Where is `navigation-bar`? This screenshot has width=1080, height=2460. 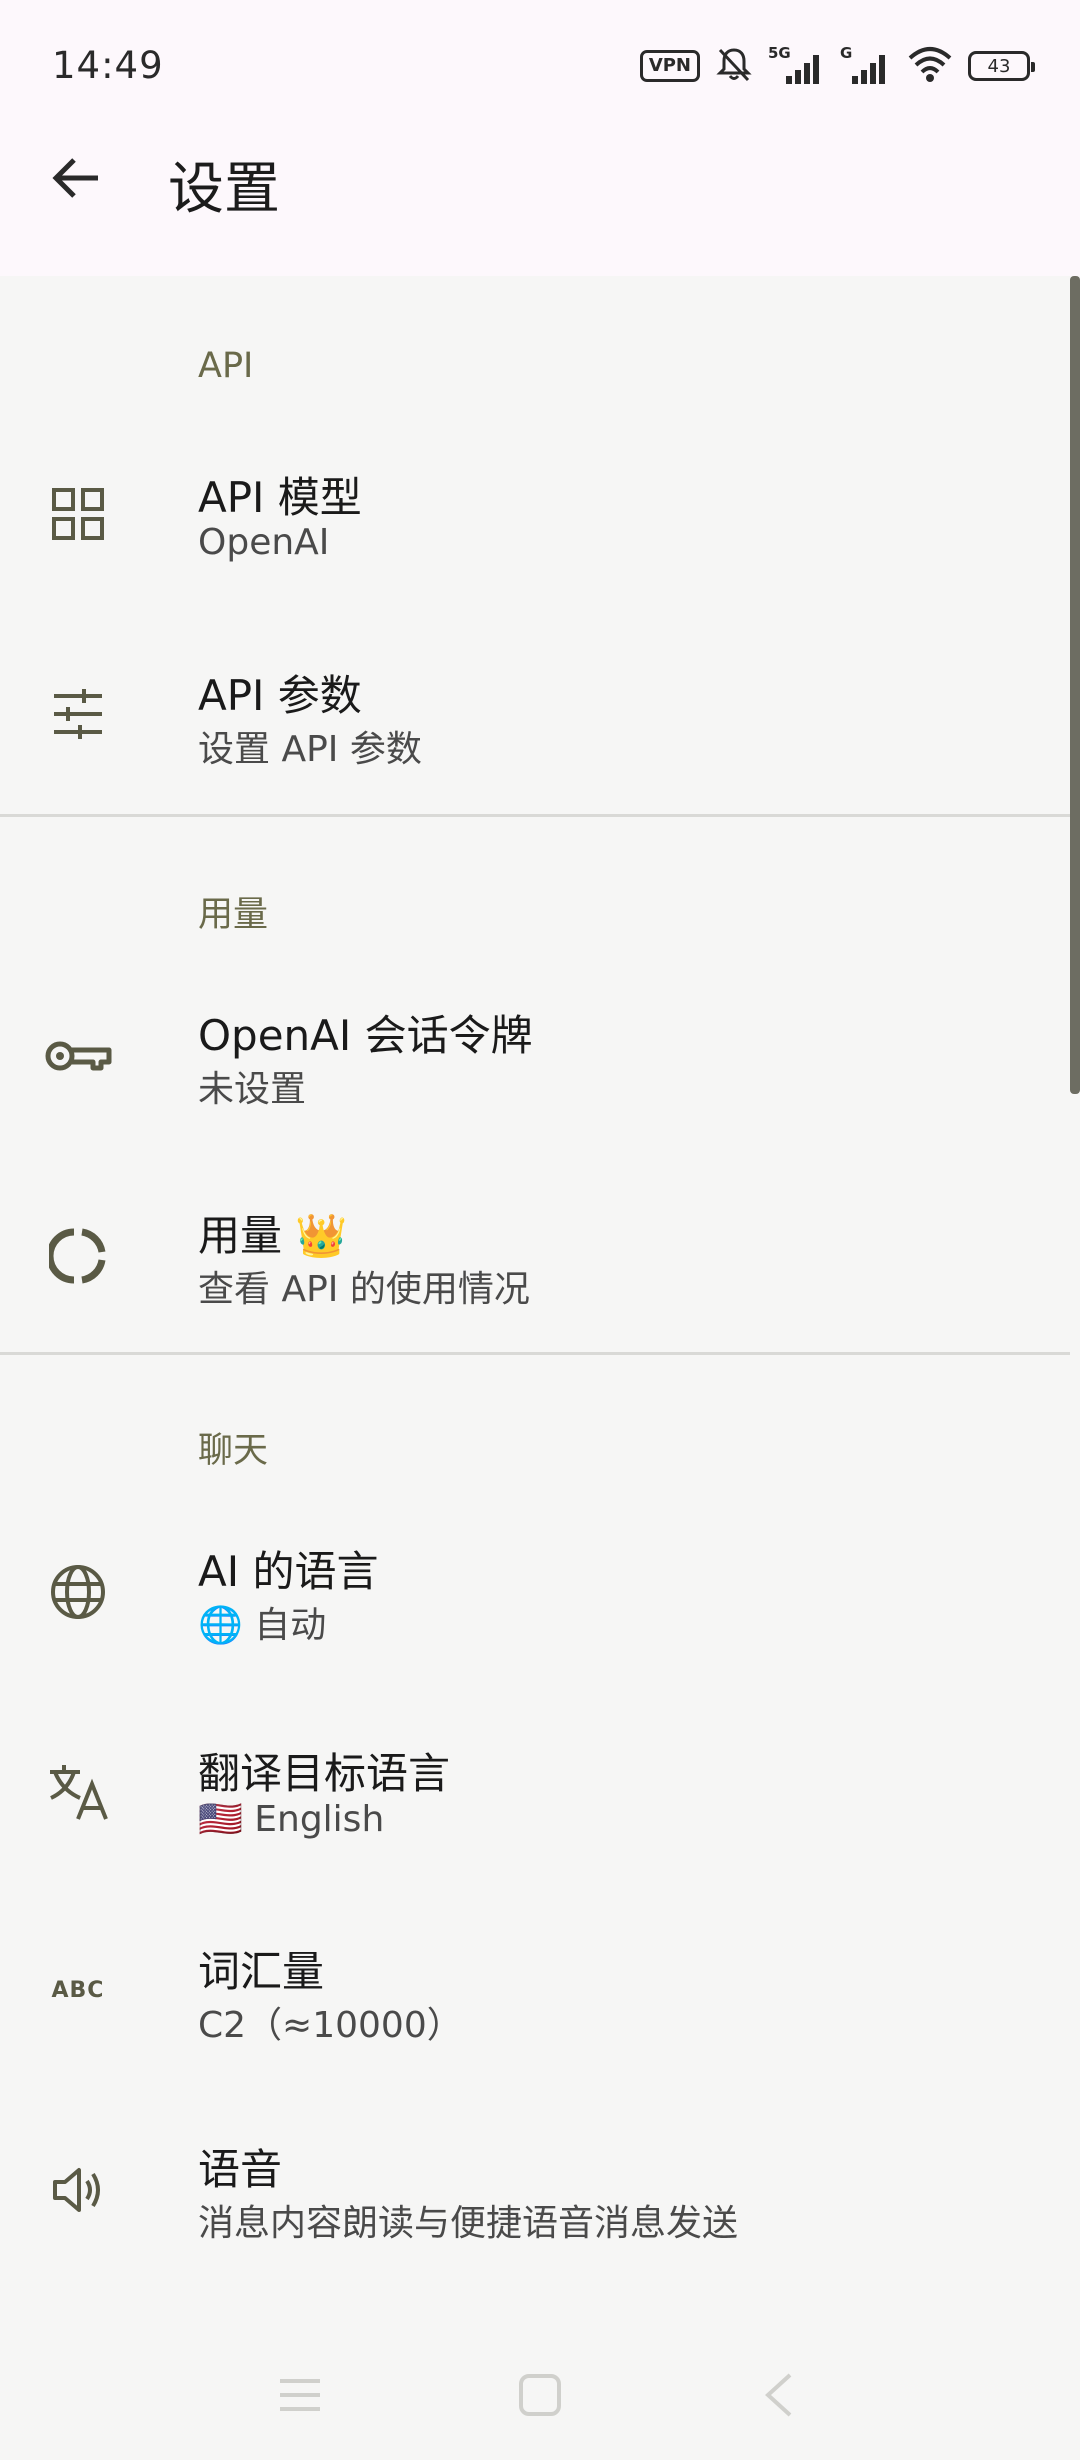 navigation-bar is located at coordinates (540, 2395).